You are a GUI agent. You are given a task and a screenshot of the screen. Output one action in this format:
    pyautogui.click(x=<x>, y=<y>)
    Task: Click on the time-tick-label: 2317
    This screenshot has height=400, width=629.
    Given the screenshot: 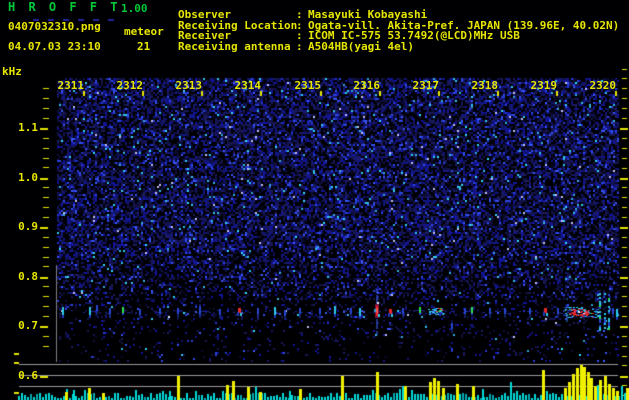 What is the action you would take?
    pyautogui.click(x=426, y=85)
    